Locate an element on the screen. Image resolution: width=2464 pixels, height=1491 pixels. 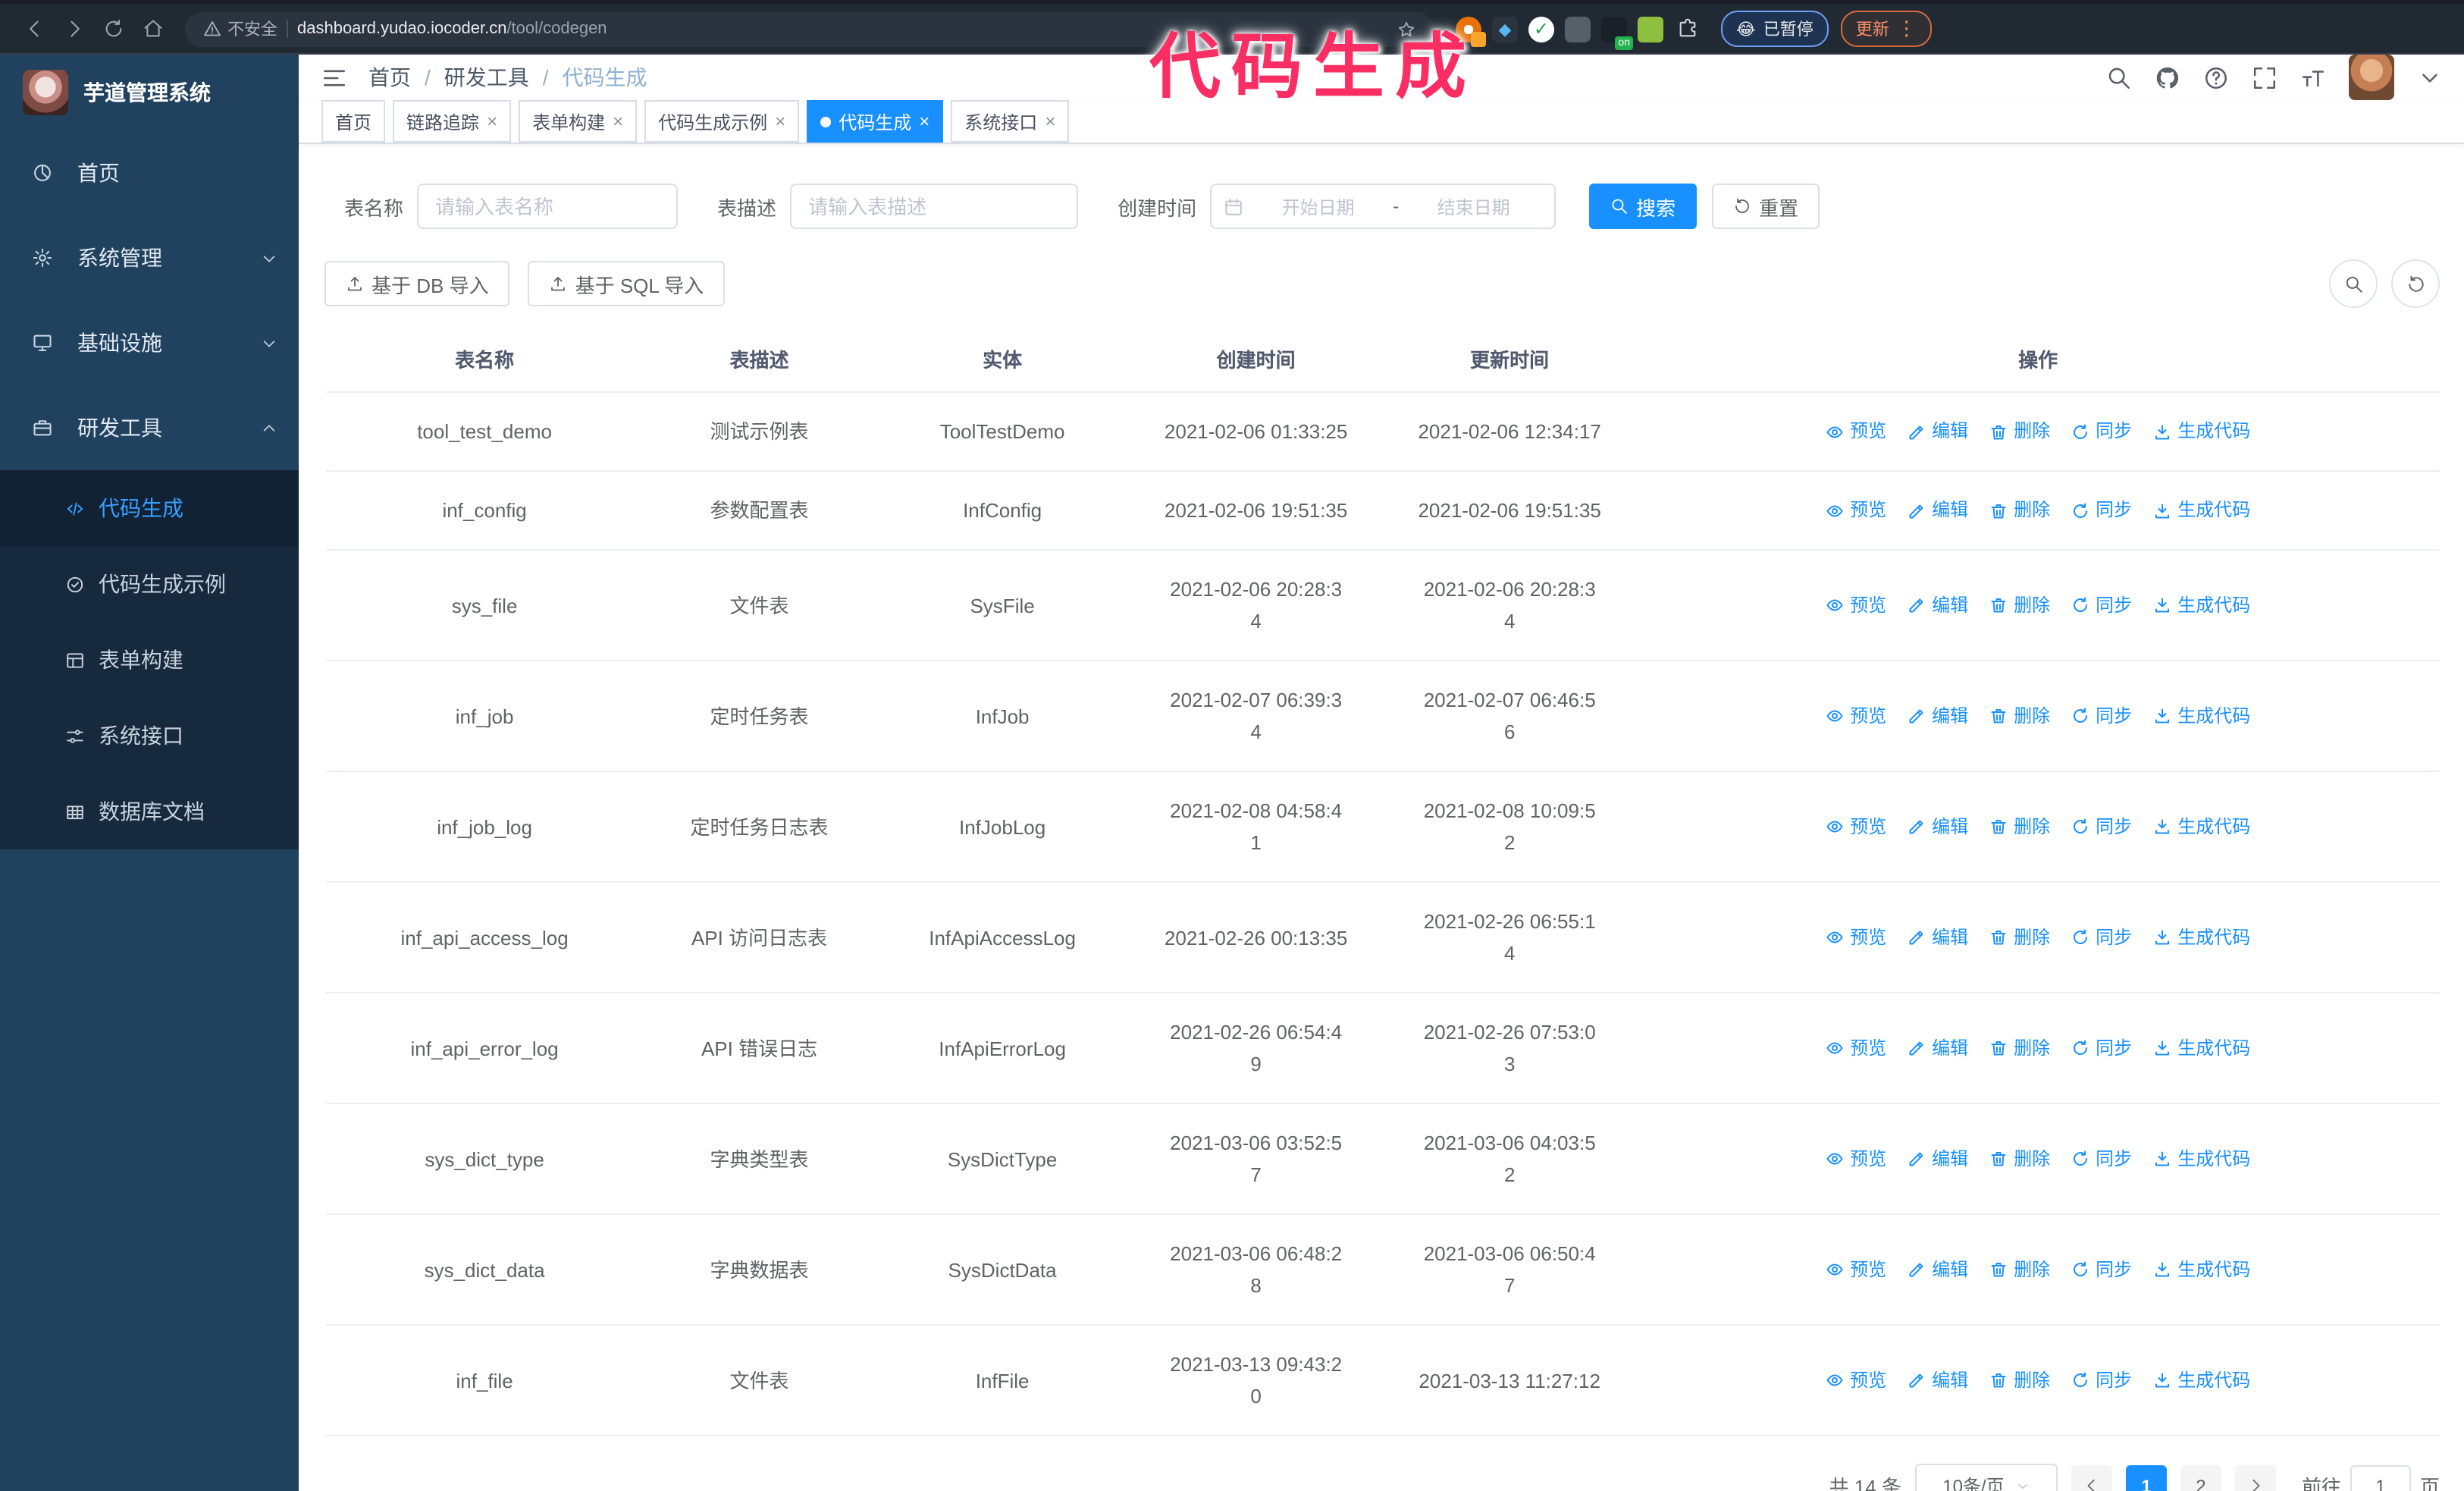
user-avatar is located at coordinates (2371, 77).